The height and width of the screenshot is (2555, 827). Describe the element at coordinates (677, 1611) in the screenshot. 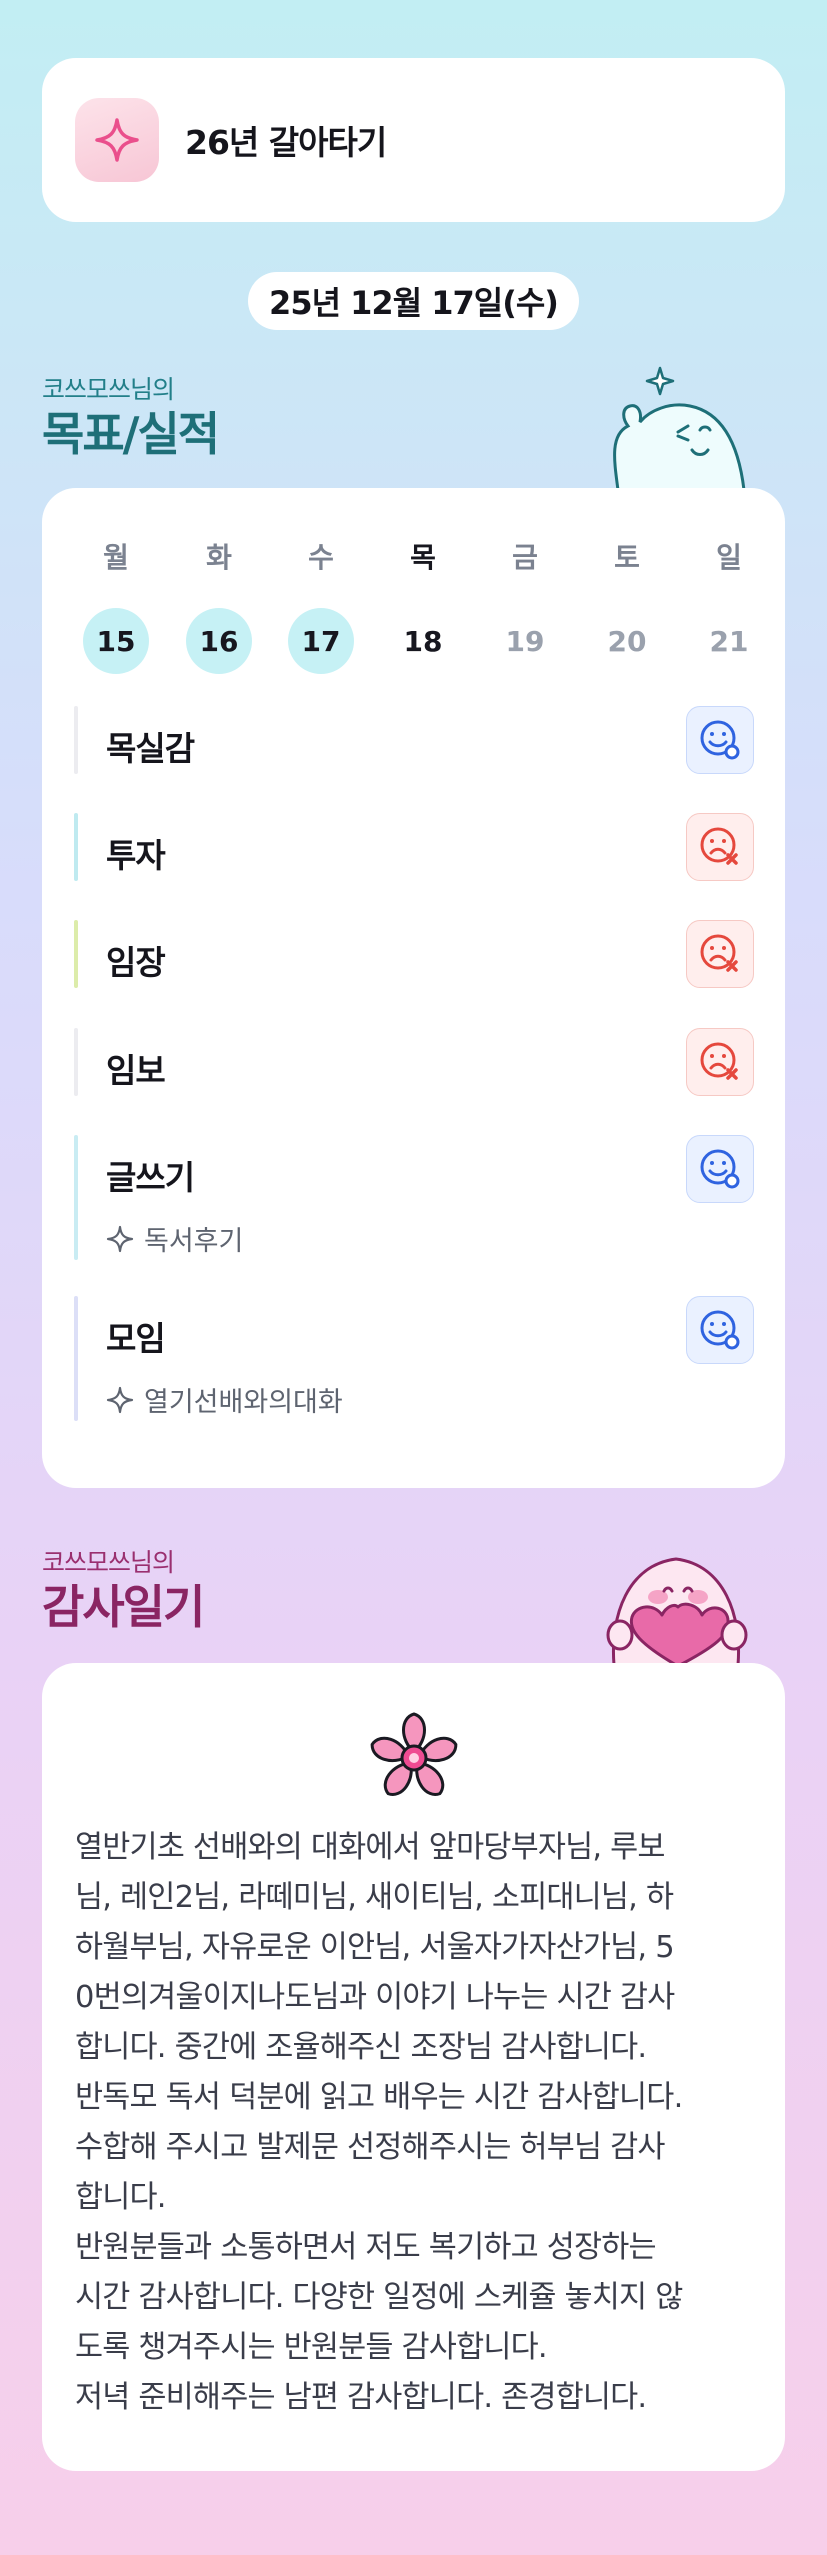

I see `heart-mascot-icon` at that location.